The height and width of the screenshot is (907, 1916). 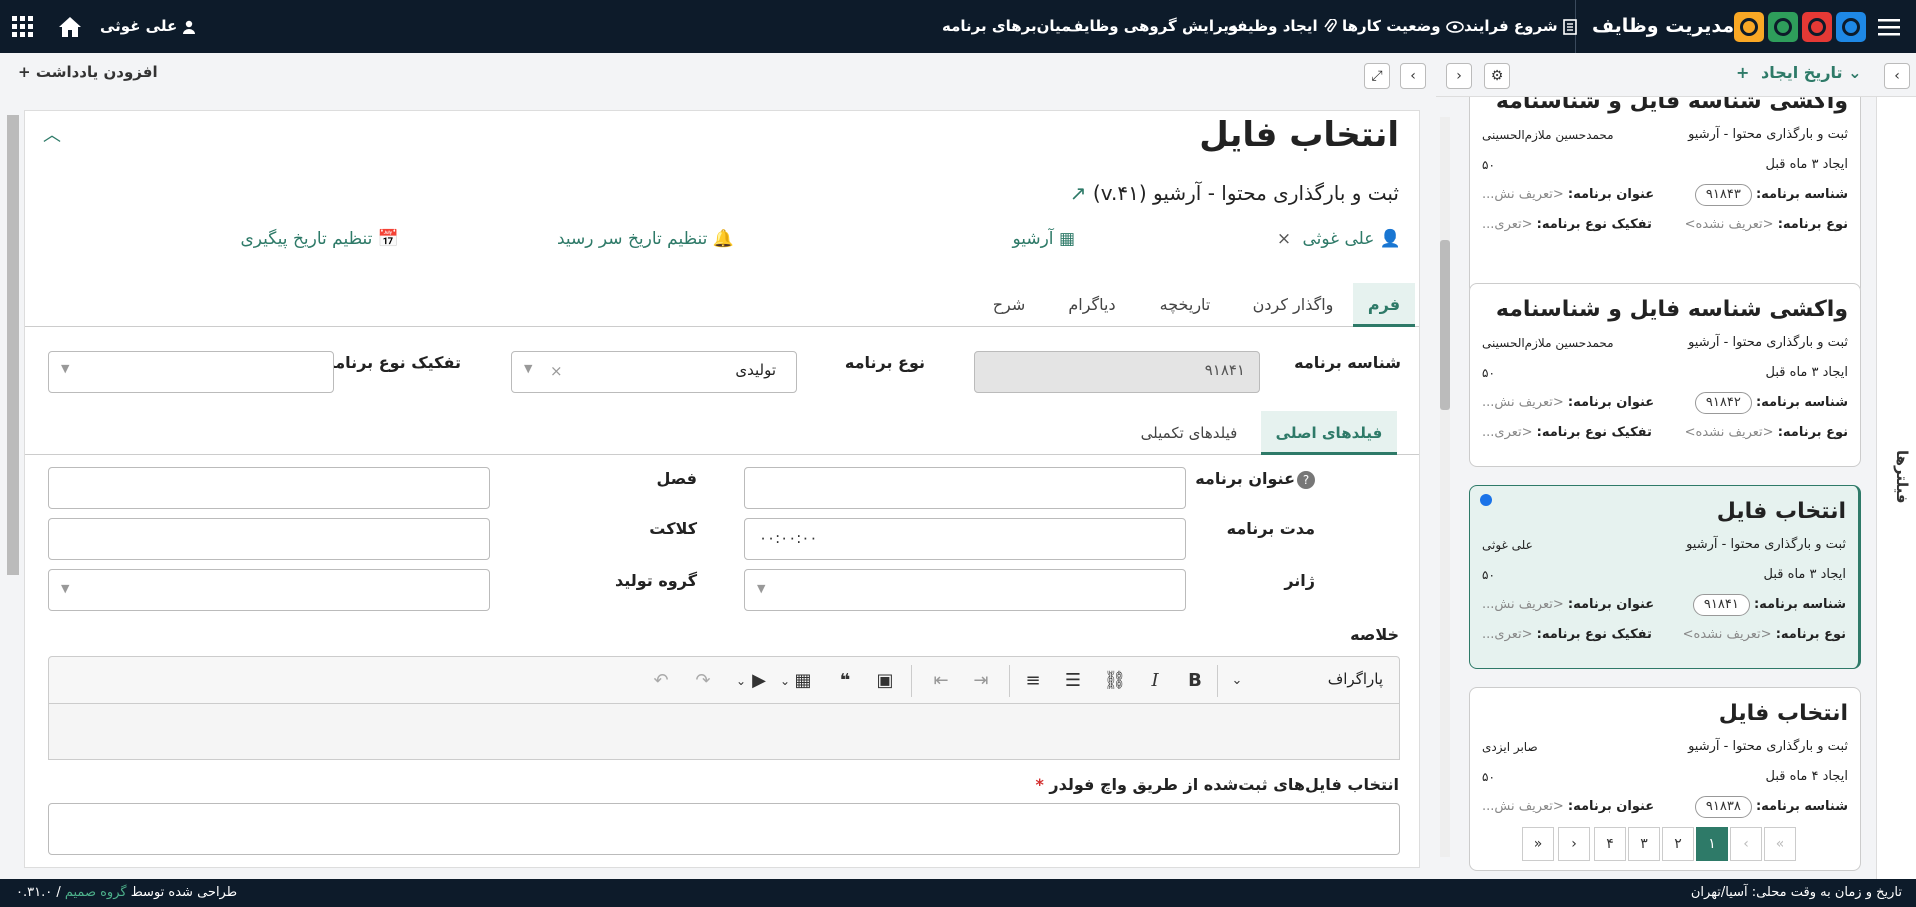 I want to click on set-due-date-button: 🔔 تنظیم تاریخ سر رسید, so click(x=645, y=239).